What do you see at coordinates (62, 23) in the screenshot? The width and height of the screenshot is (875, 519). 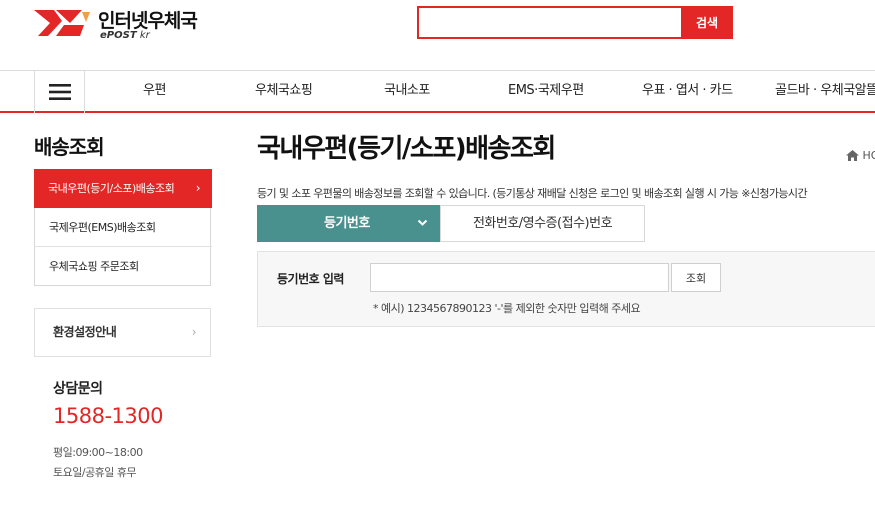 I see `epost-logo-icon` at bounding box center [62, 23].